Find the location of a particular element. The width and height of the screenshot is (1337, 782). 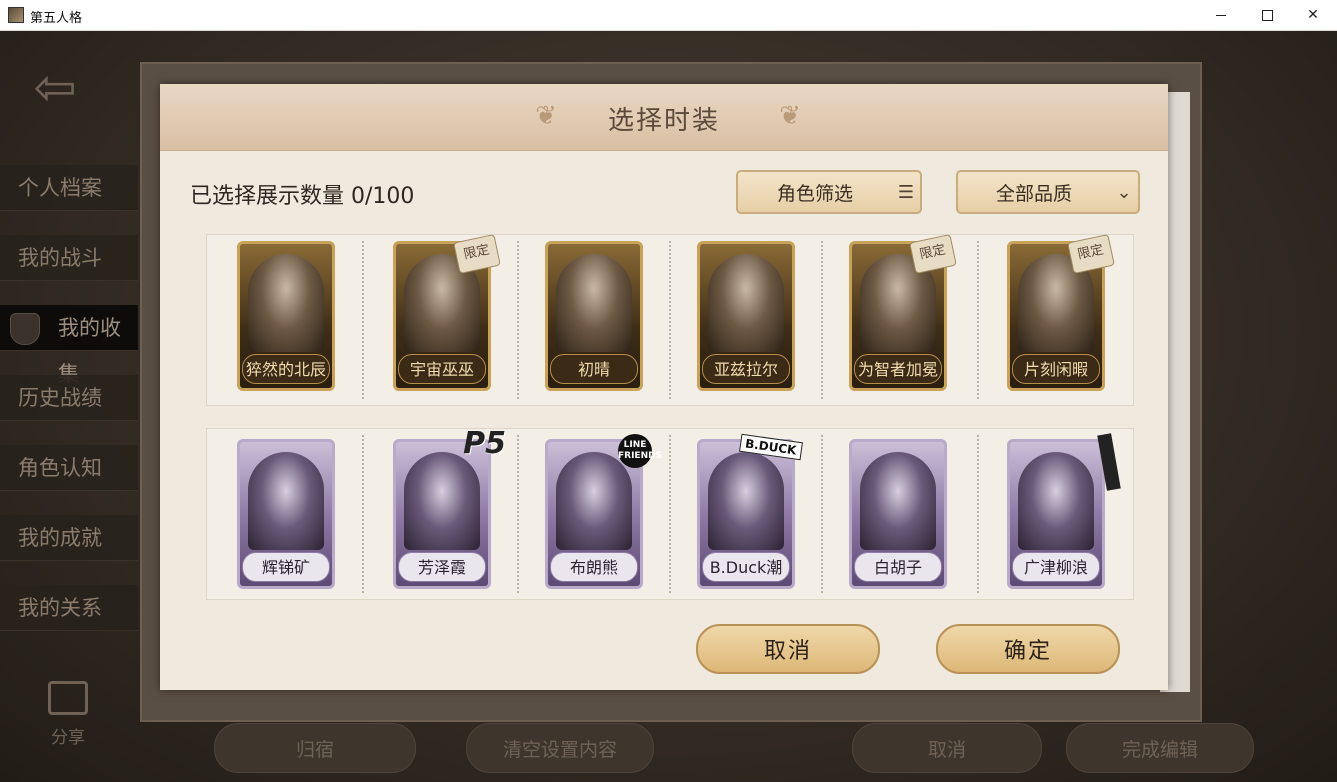

list-icon: ☰ is located at coordinates (906, 192).